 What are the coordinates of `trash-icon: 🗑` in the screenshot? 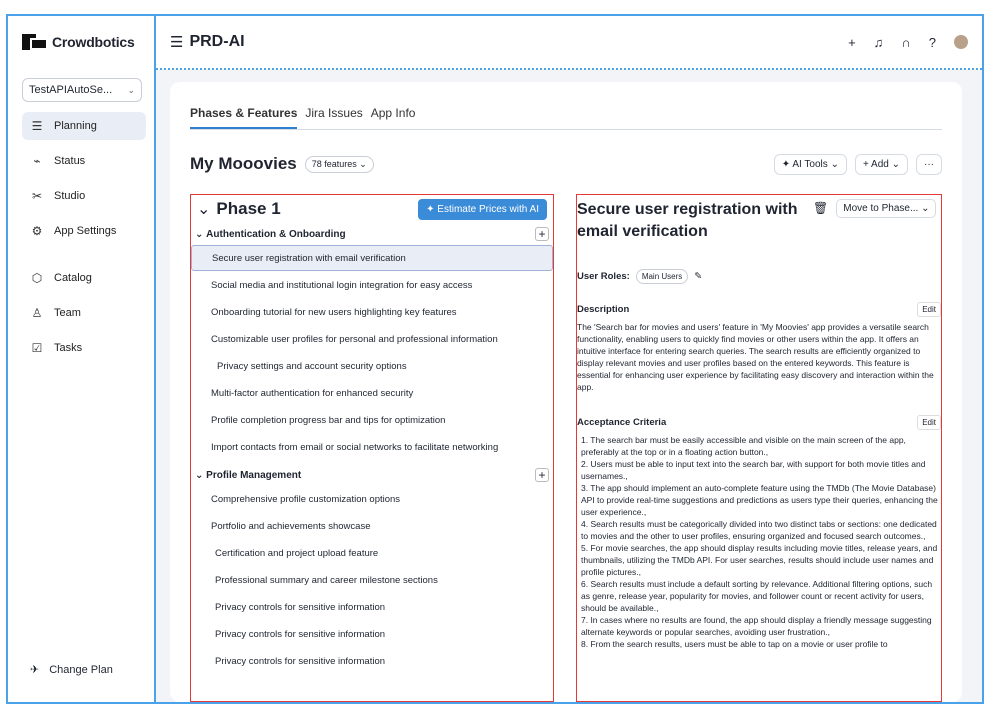 It's located at (820, 208).